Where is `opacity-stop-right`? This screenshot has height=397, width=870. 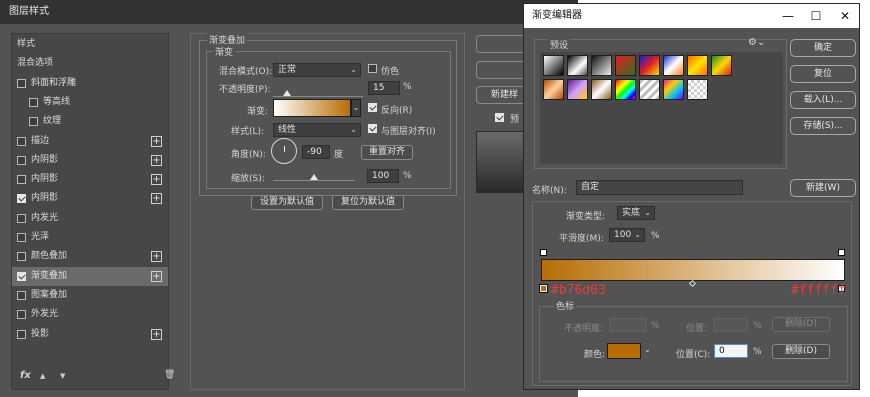 opacity-stop-right is located at coordinates (841, 252).